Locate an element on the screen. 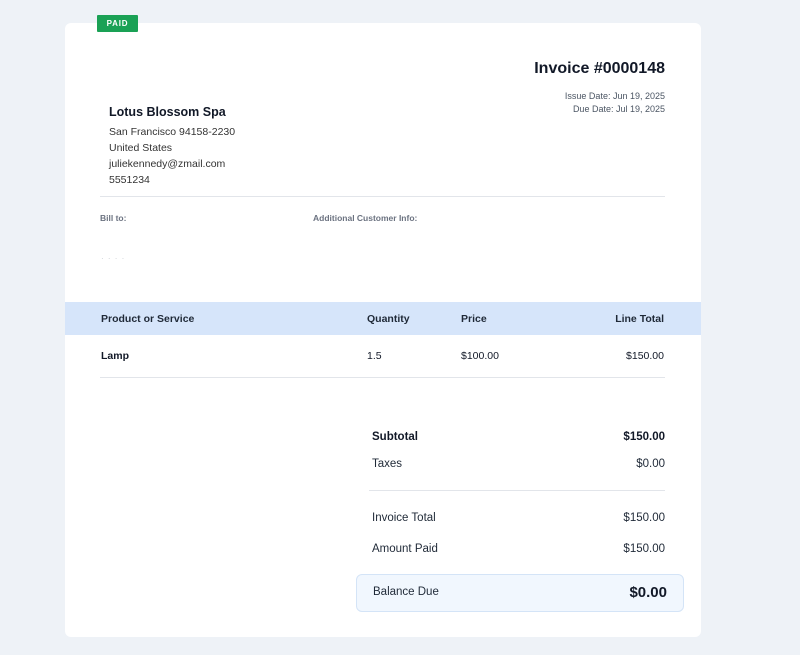 This screenshot has width=800, height=655. amount-paid-value: $150.00 is located at coordinates (644, 549).